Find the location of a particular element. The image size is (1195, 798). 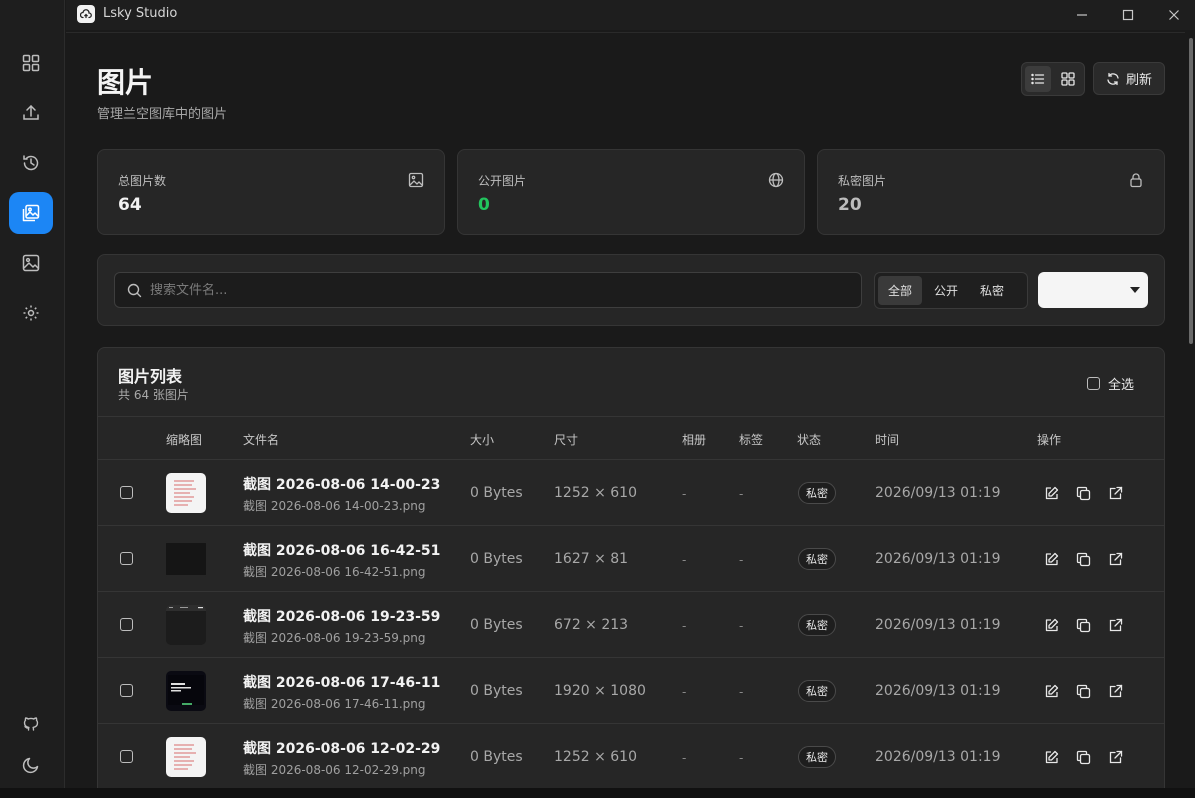

stat-label: 私密图片 is located at coordinates (862, 181).